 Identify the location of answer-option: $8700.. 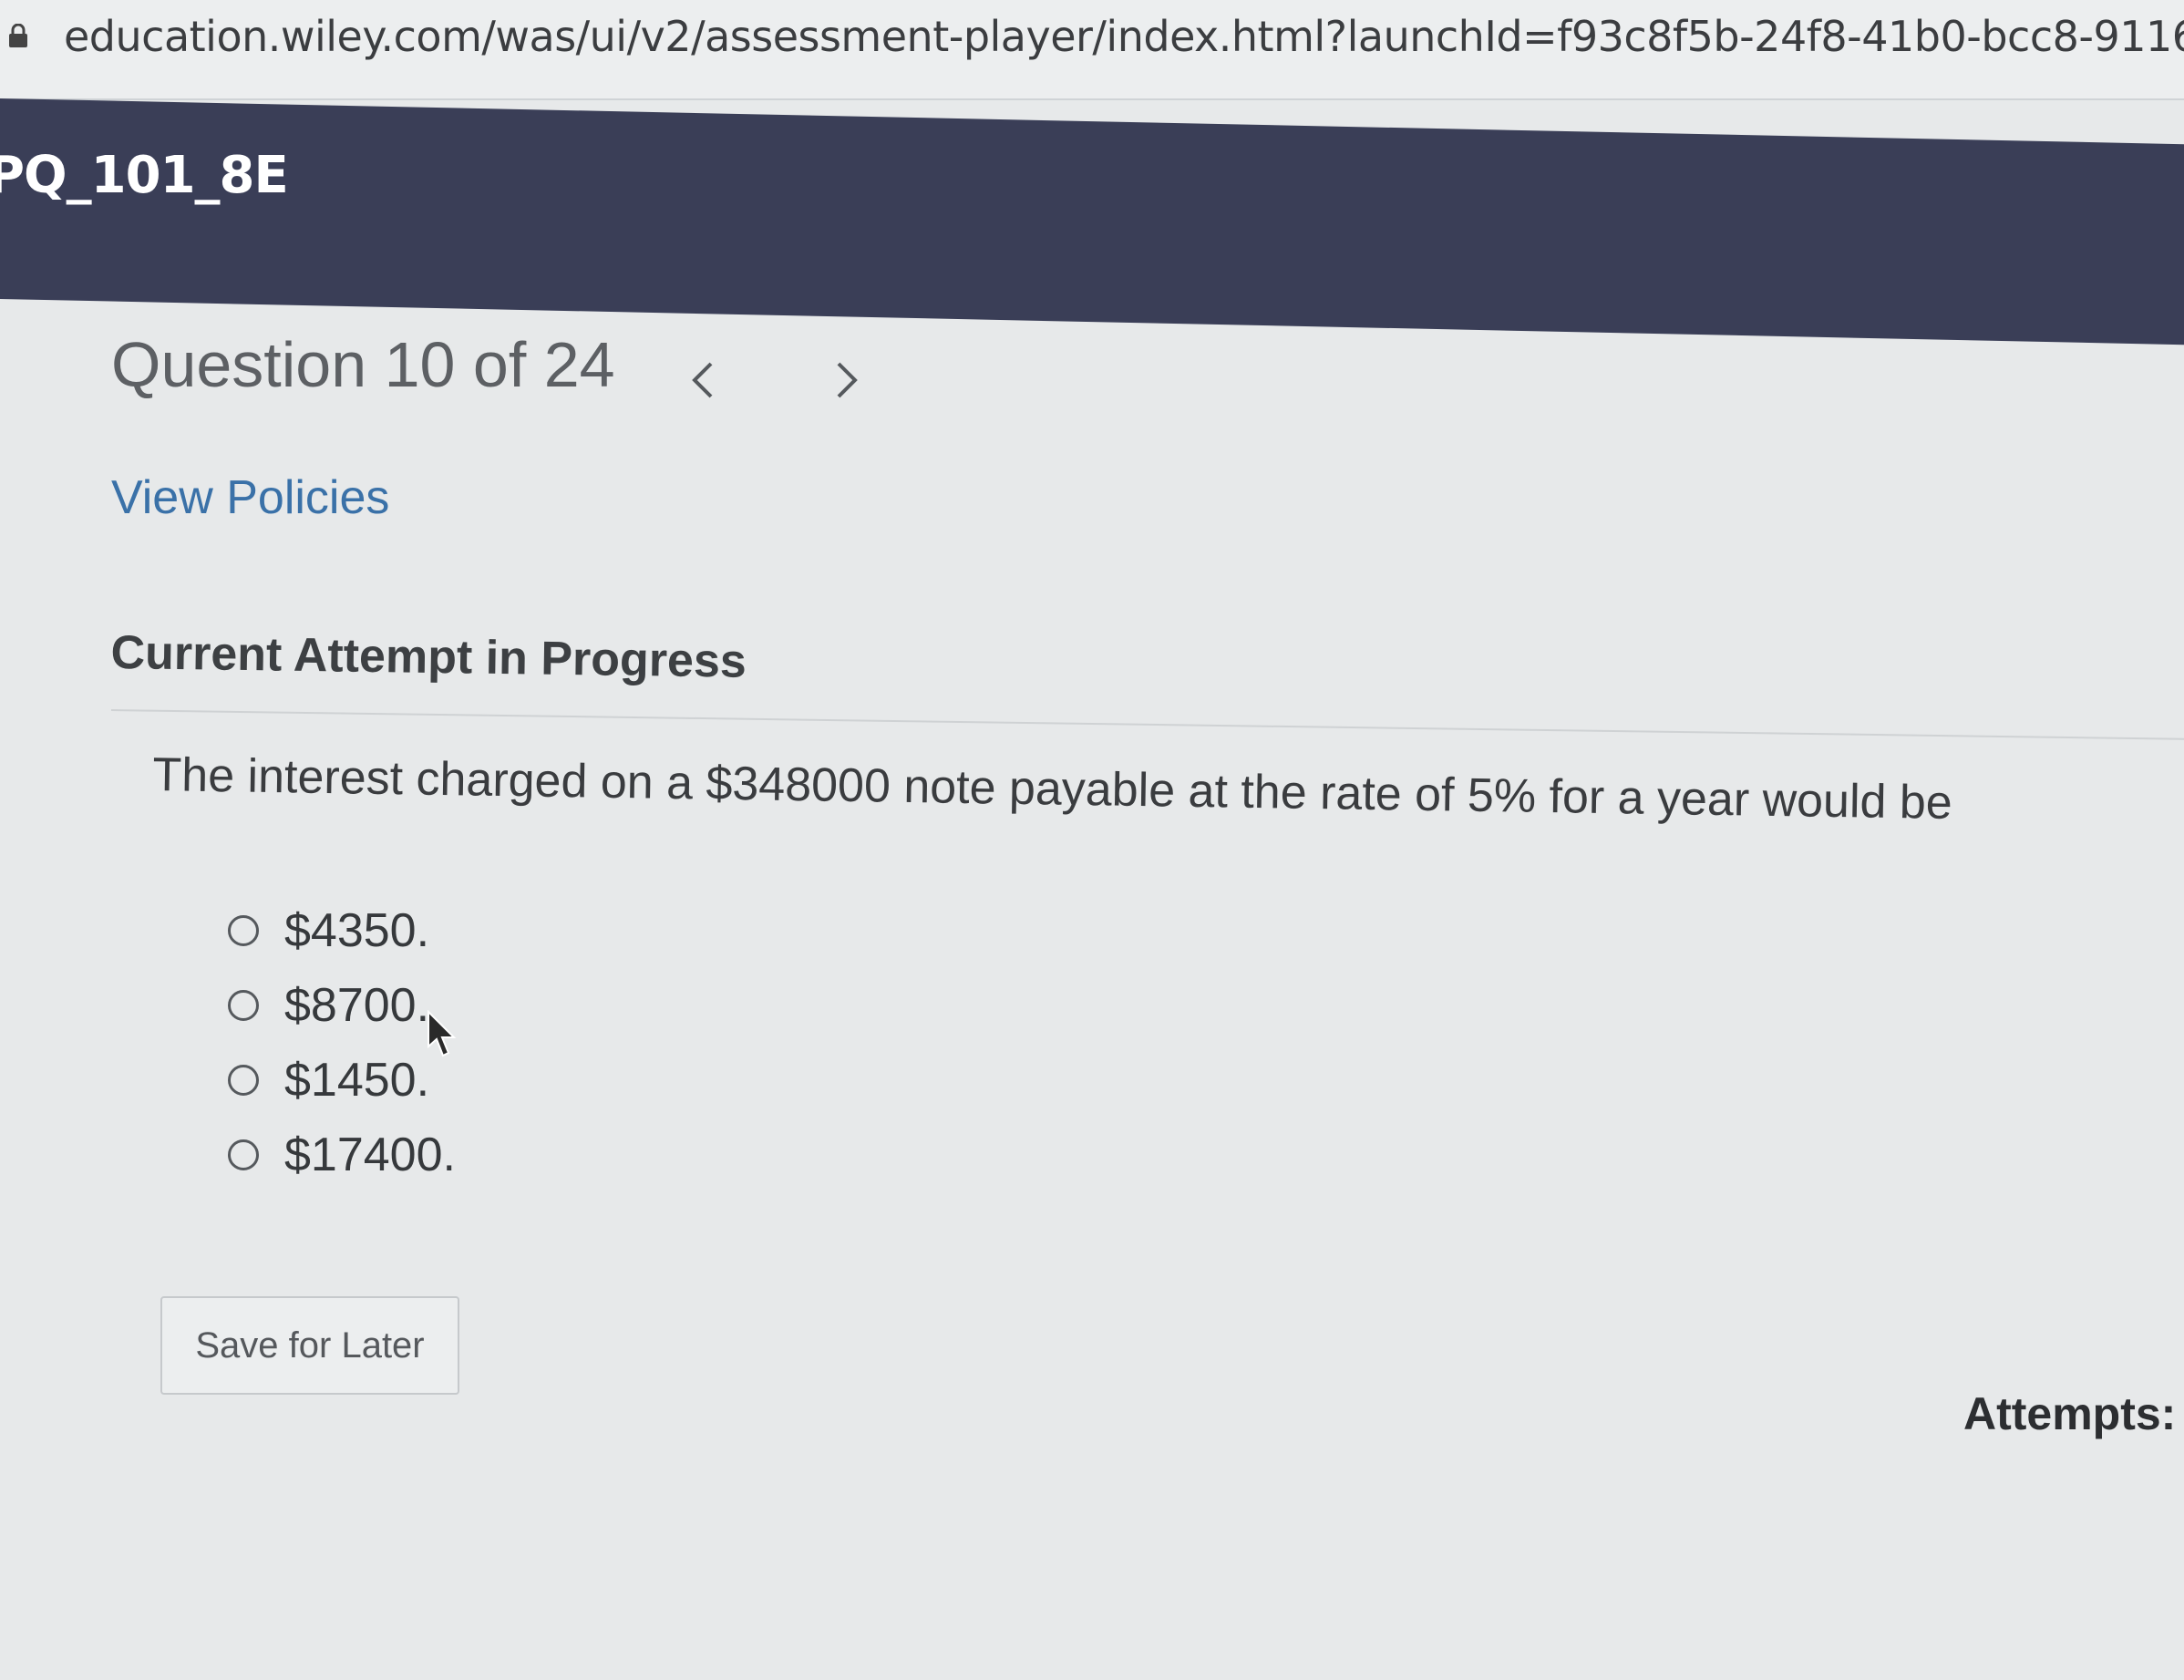
(342, 1006).